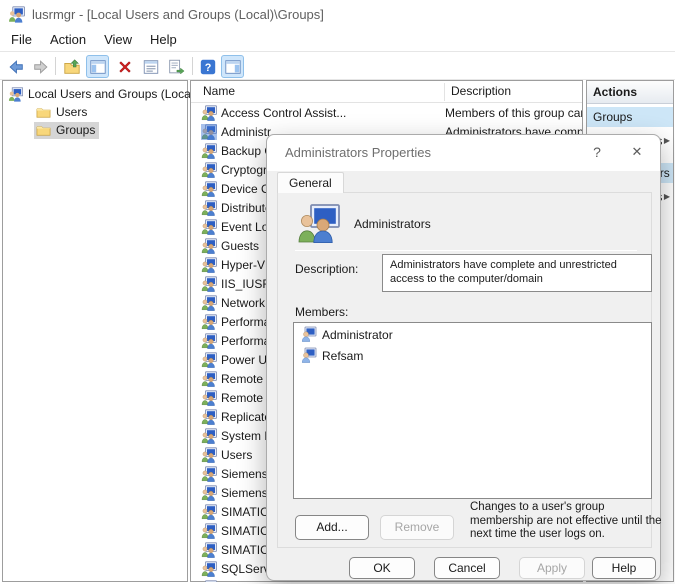 The height and width of the screenshot is (584, 675). I want to click on delete-button, so click(124, 66).